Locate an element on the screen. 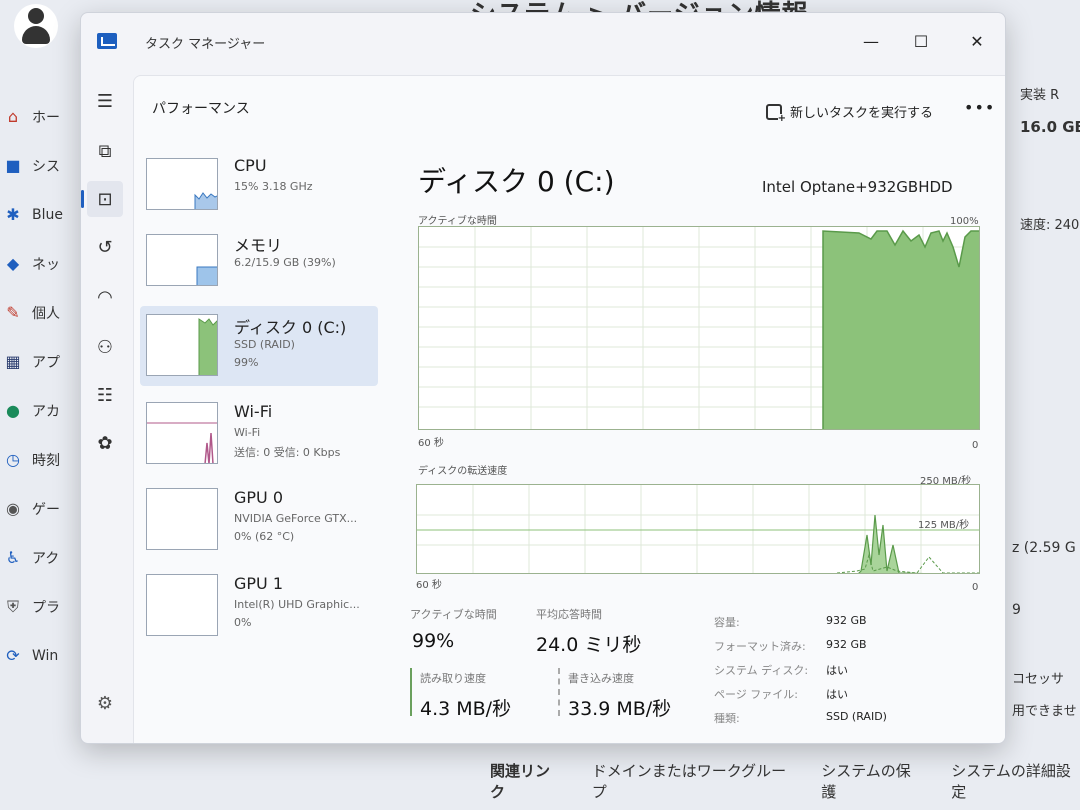 This screenshot has width=1080, height=810. privacy-icon: ⛨ is located at coordinates (12, 606).